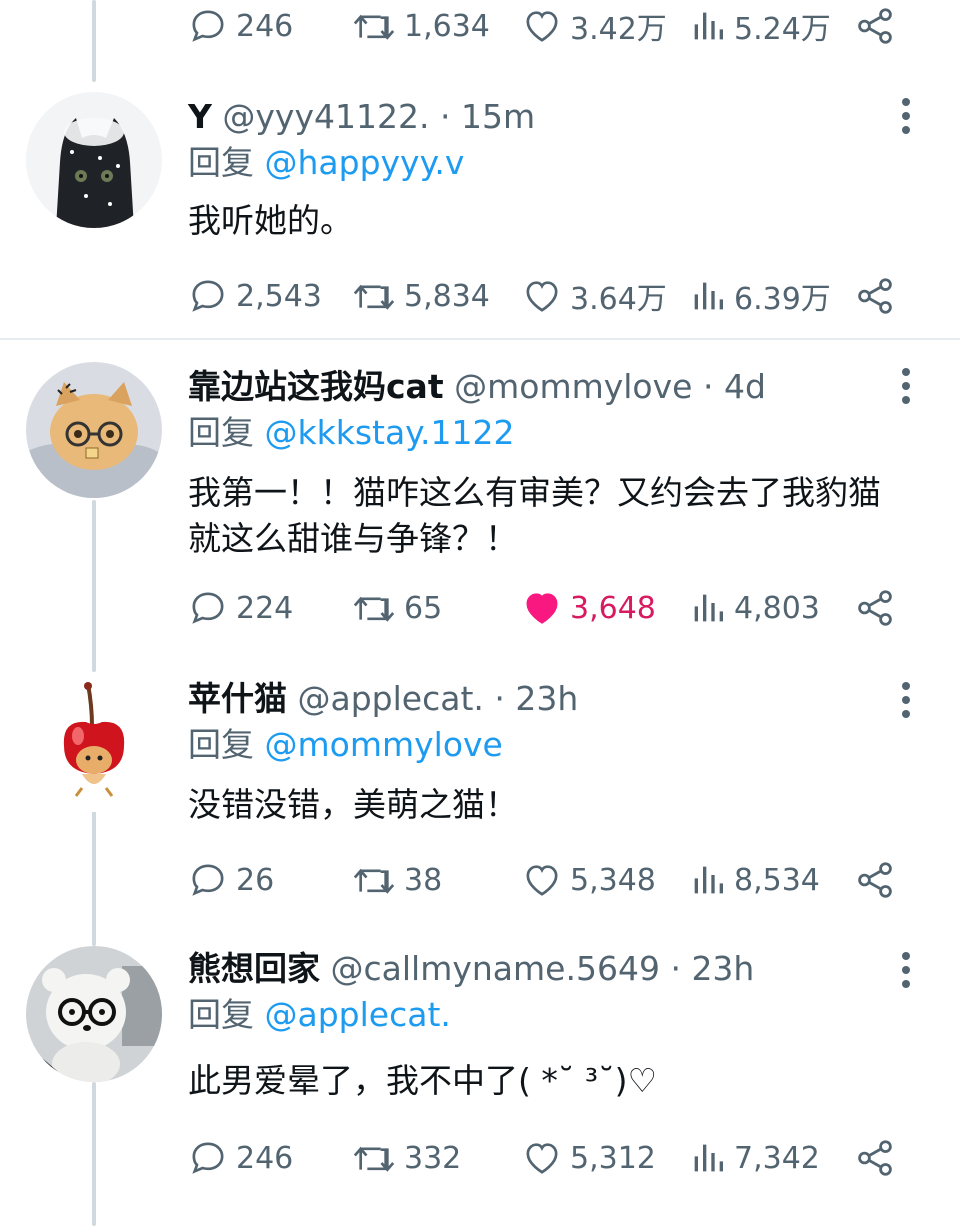  What do you see at coordinates (777, 608) in the screenshot?
I see `views-count: 4,803` at bounding box center [777, 608].